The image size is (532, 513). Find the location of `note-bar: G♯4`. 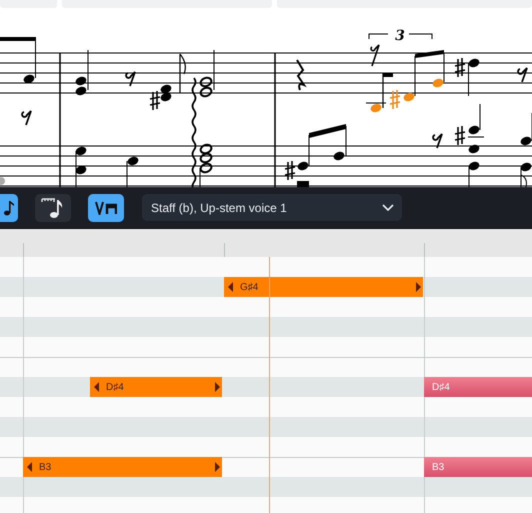

note-bar: G♯4 is located at coordinates (323, 287).